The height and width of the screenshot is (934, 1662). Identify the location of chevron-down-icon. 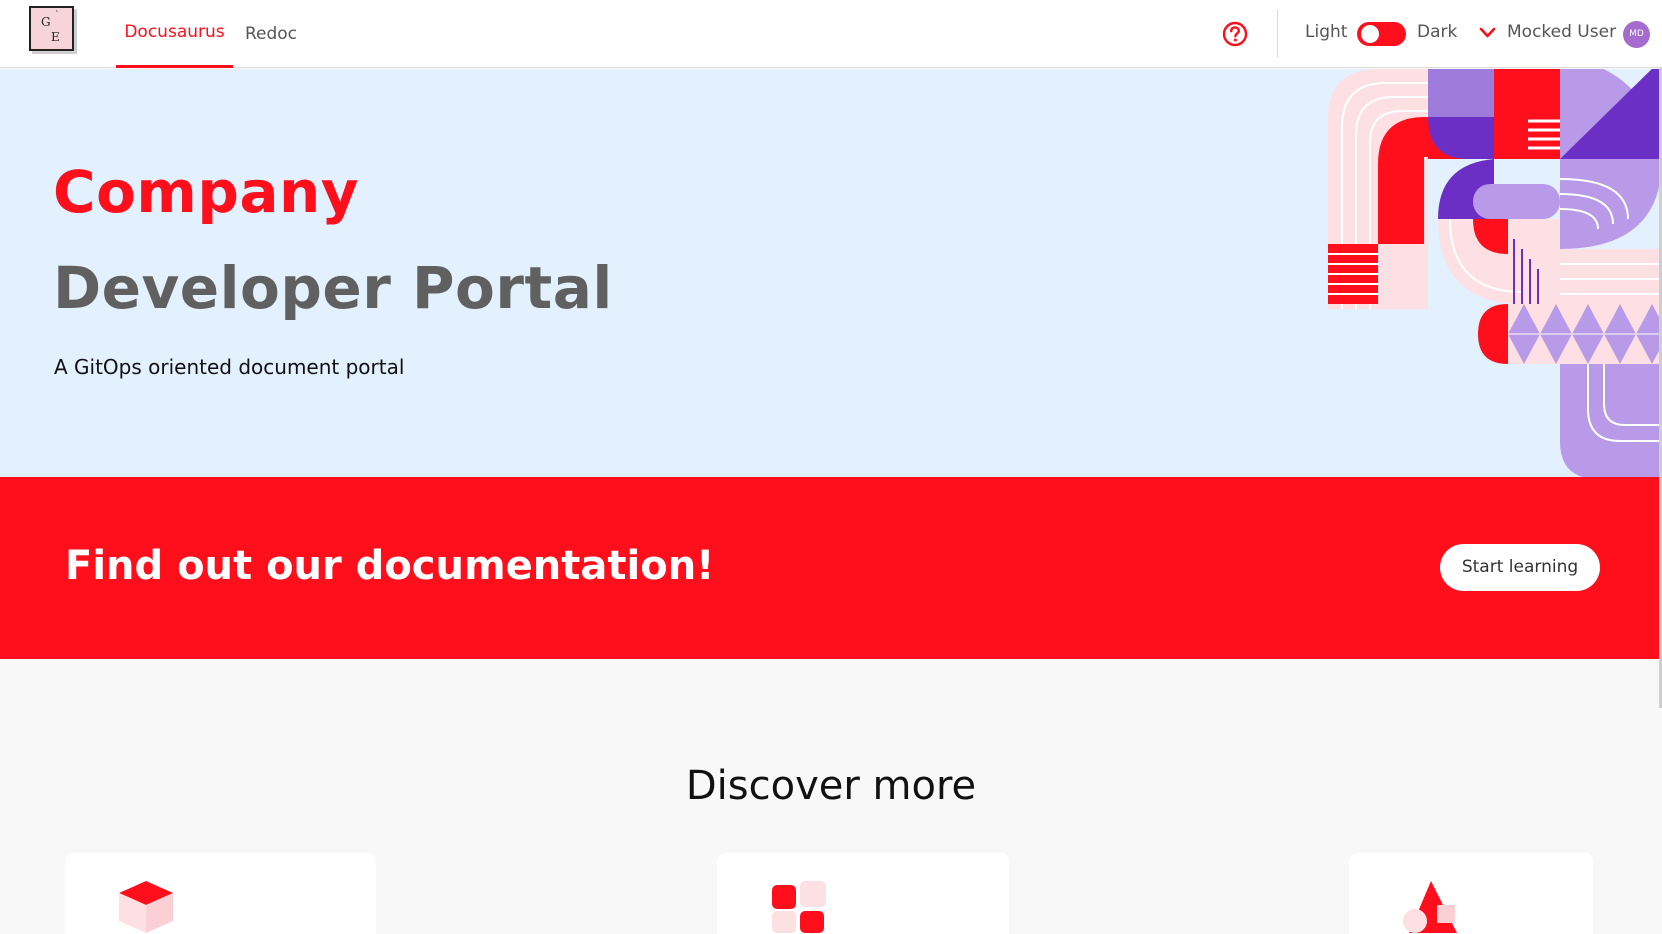
(1487, 32).